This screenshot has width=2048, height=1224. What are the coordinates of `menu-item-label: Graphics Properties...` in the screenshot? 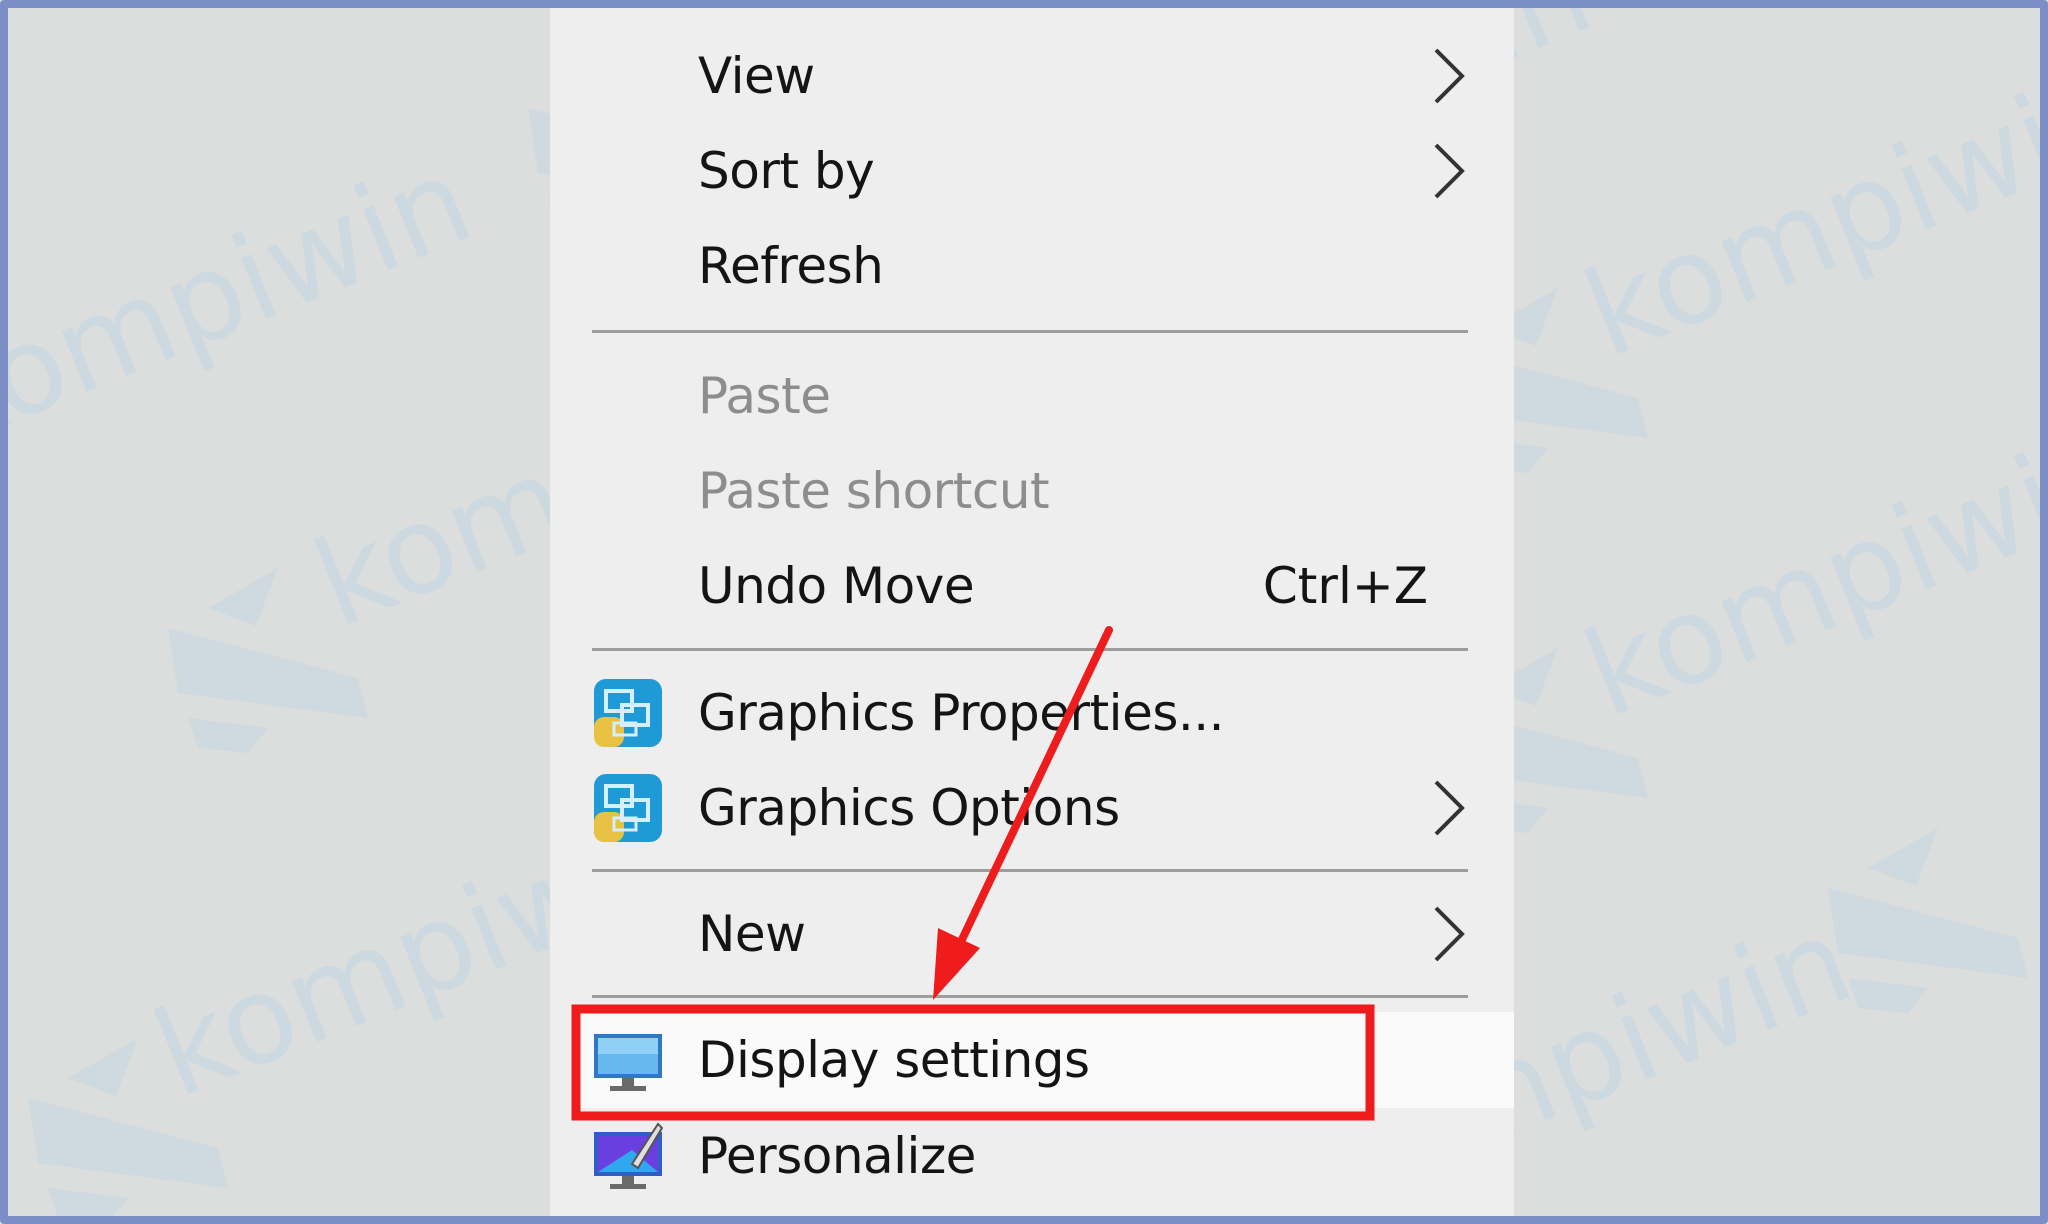 It's located at (961, 713).